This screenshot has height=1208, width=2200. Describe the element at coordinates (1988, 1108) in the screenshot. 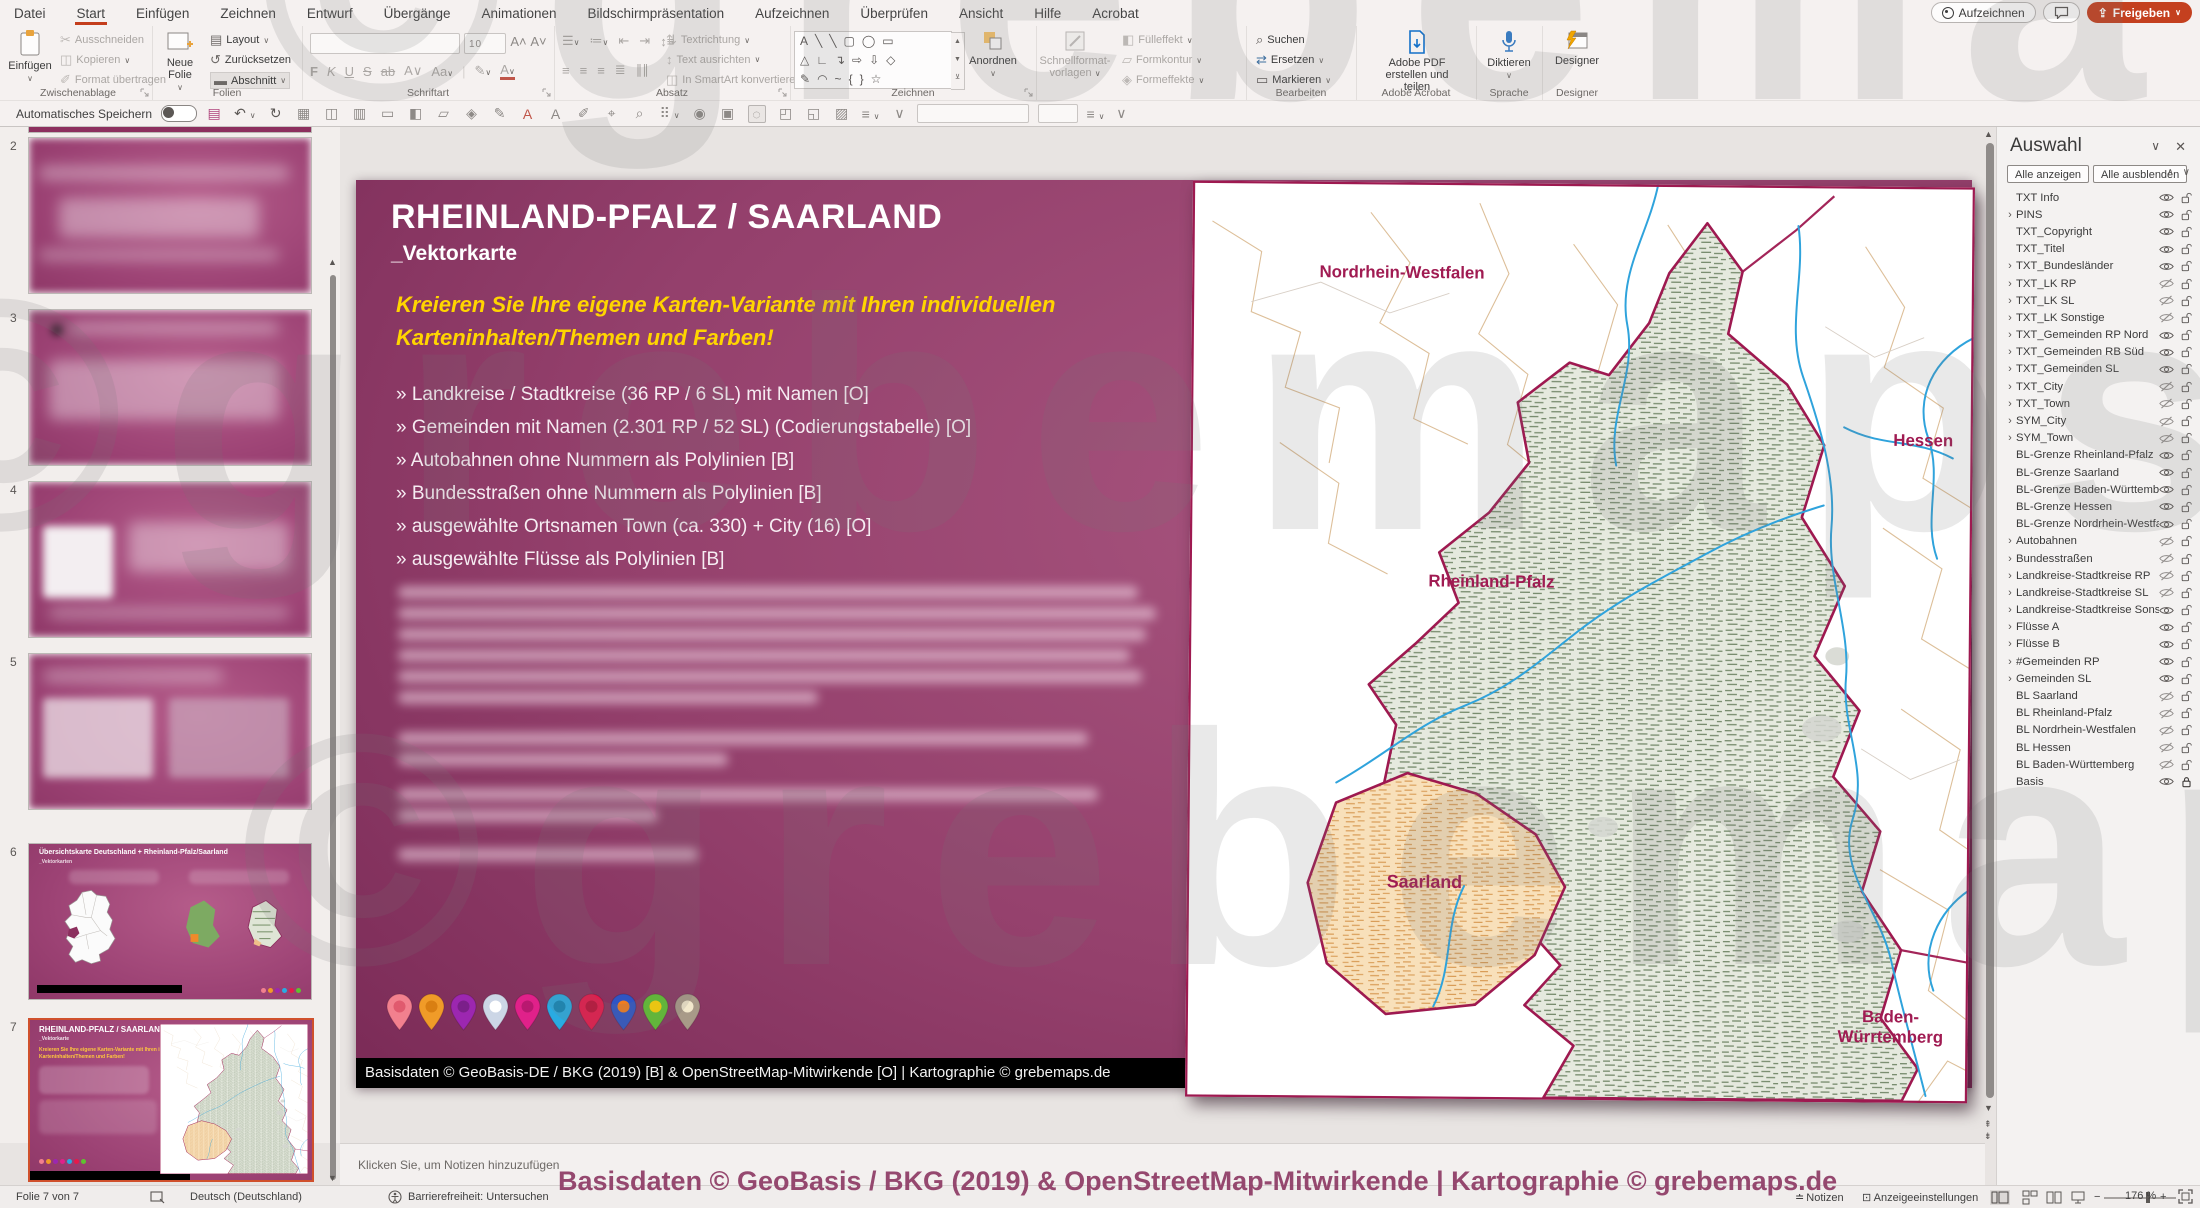

I see `canvas-scroll-down-icon: ▼` at that location.